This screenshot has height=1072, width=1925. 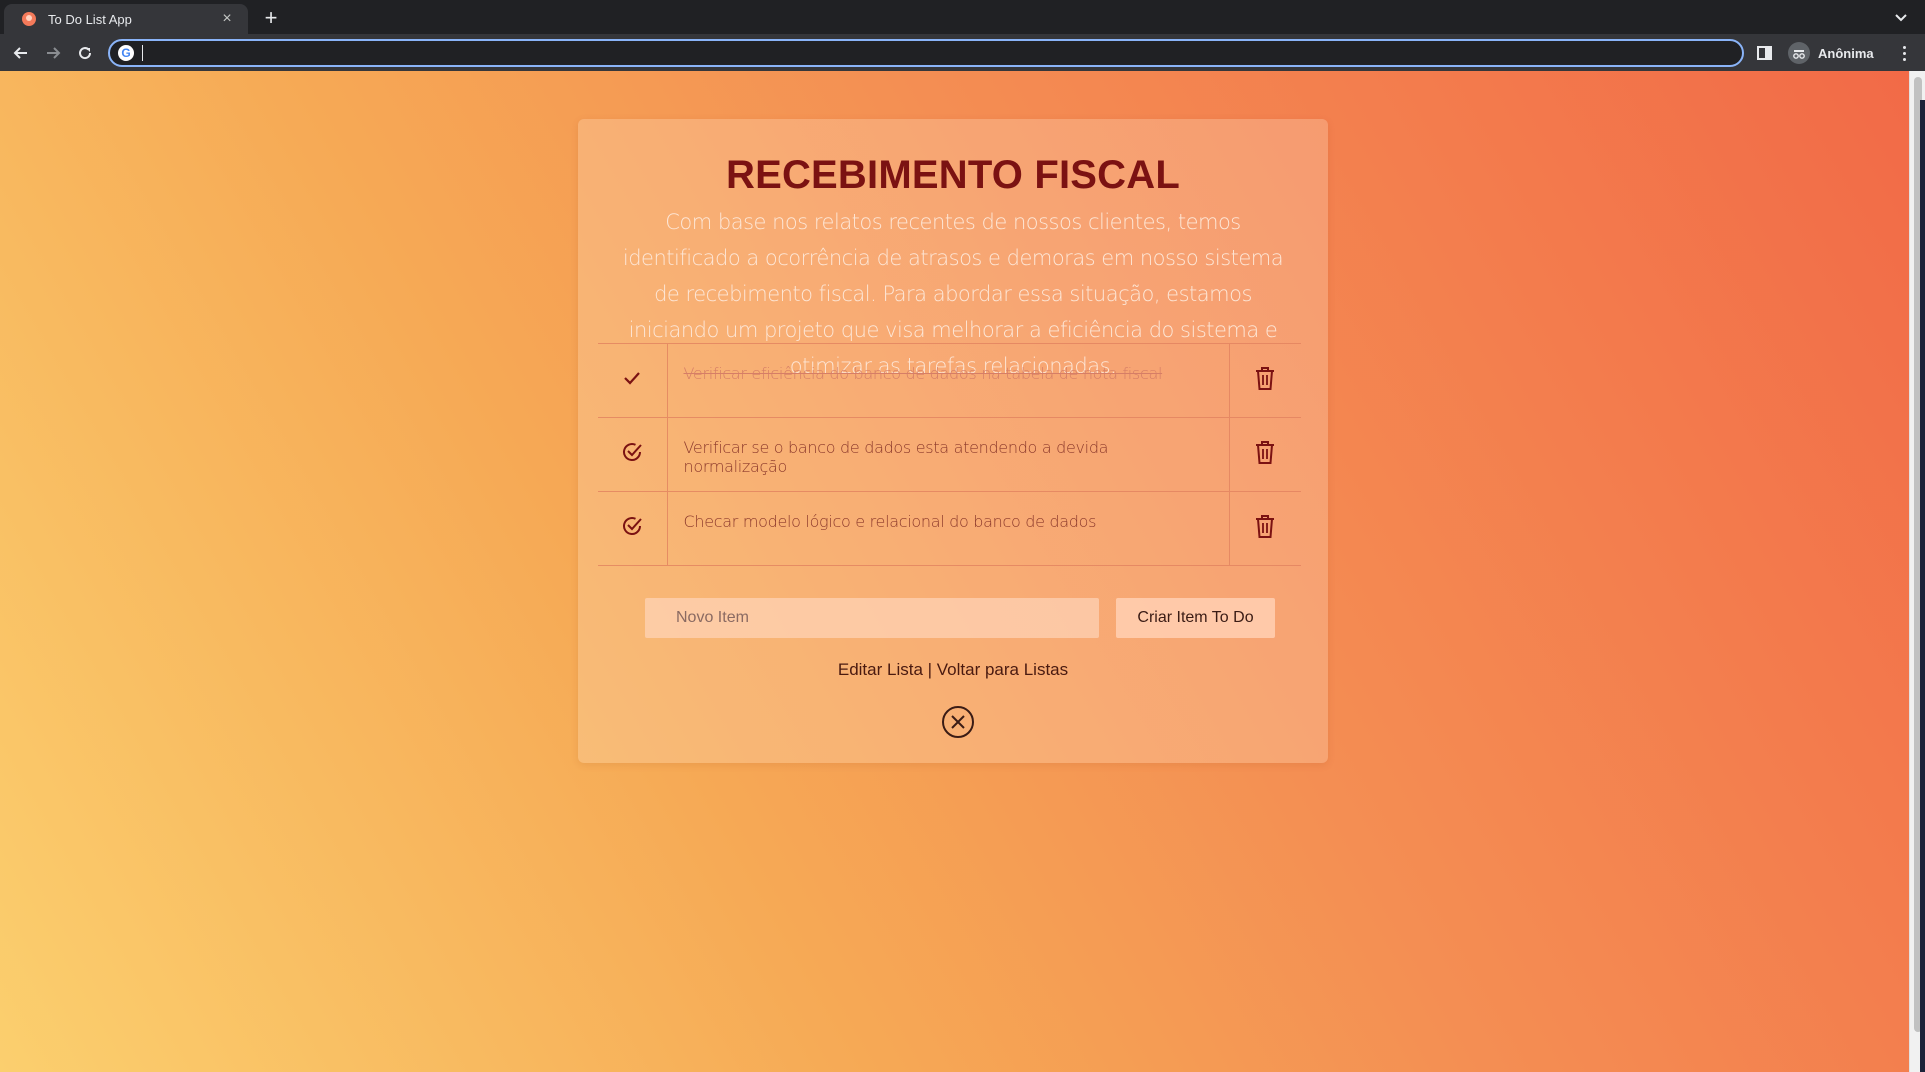 What do you see at coordinates (1195, 618) in the screenshot?
I see `create-item-button: Criar Item To Do` at bounding box center [1195, 618].